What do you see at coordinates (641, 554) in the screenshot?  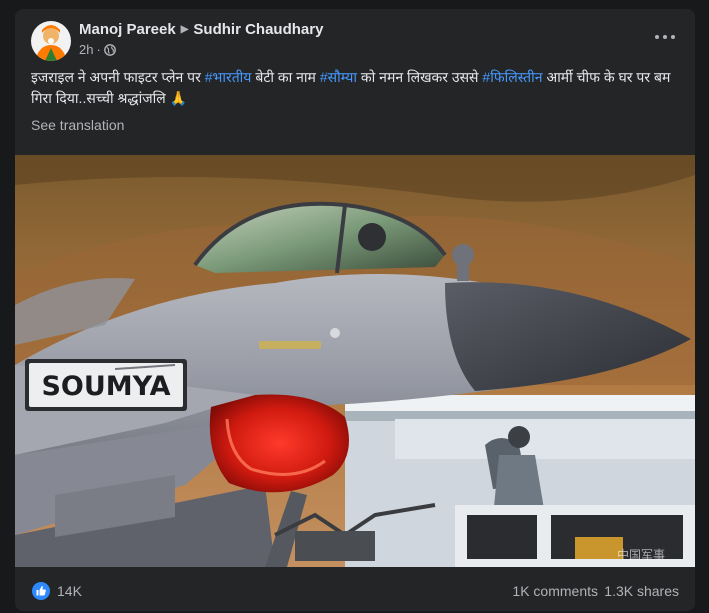 I see `photo-watermark: 中国军事` at bounding box center [641, 554].